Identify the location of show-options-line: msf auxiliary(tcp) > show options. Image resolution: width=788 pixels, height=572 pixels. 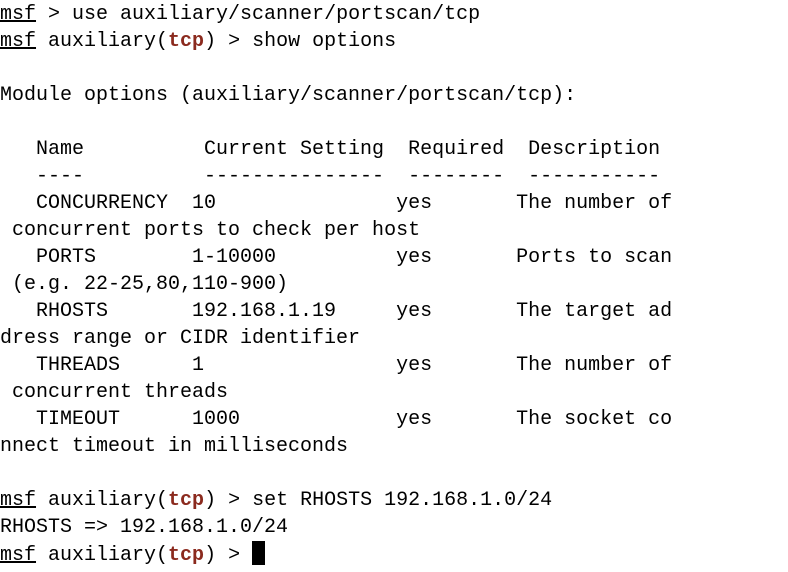
(394, 41).